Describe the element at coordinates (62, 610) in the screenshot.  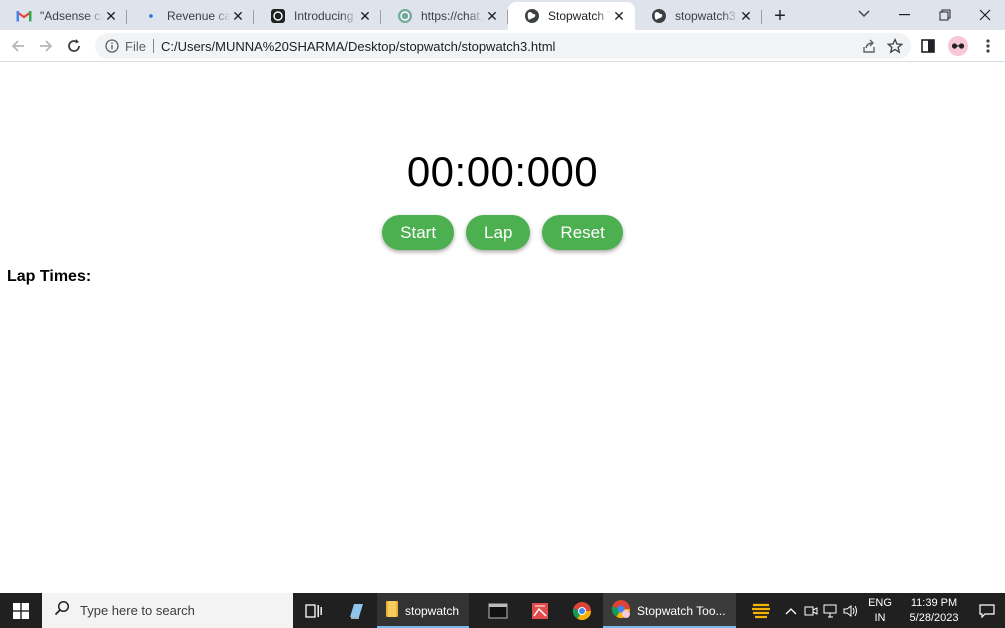
I see `search-icon` at that location.